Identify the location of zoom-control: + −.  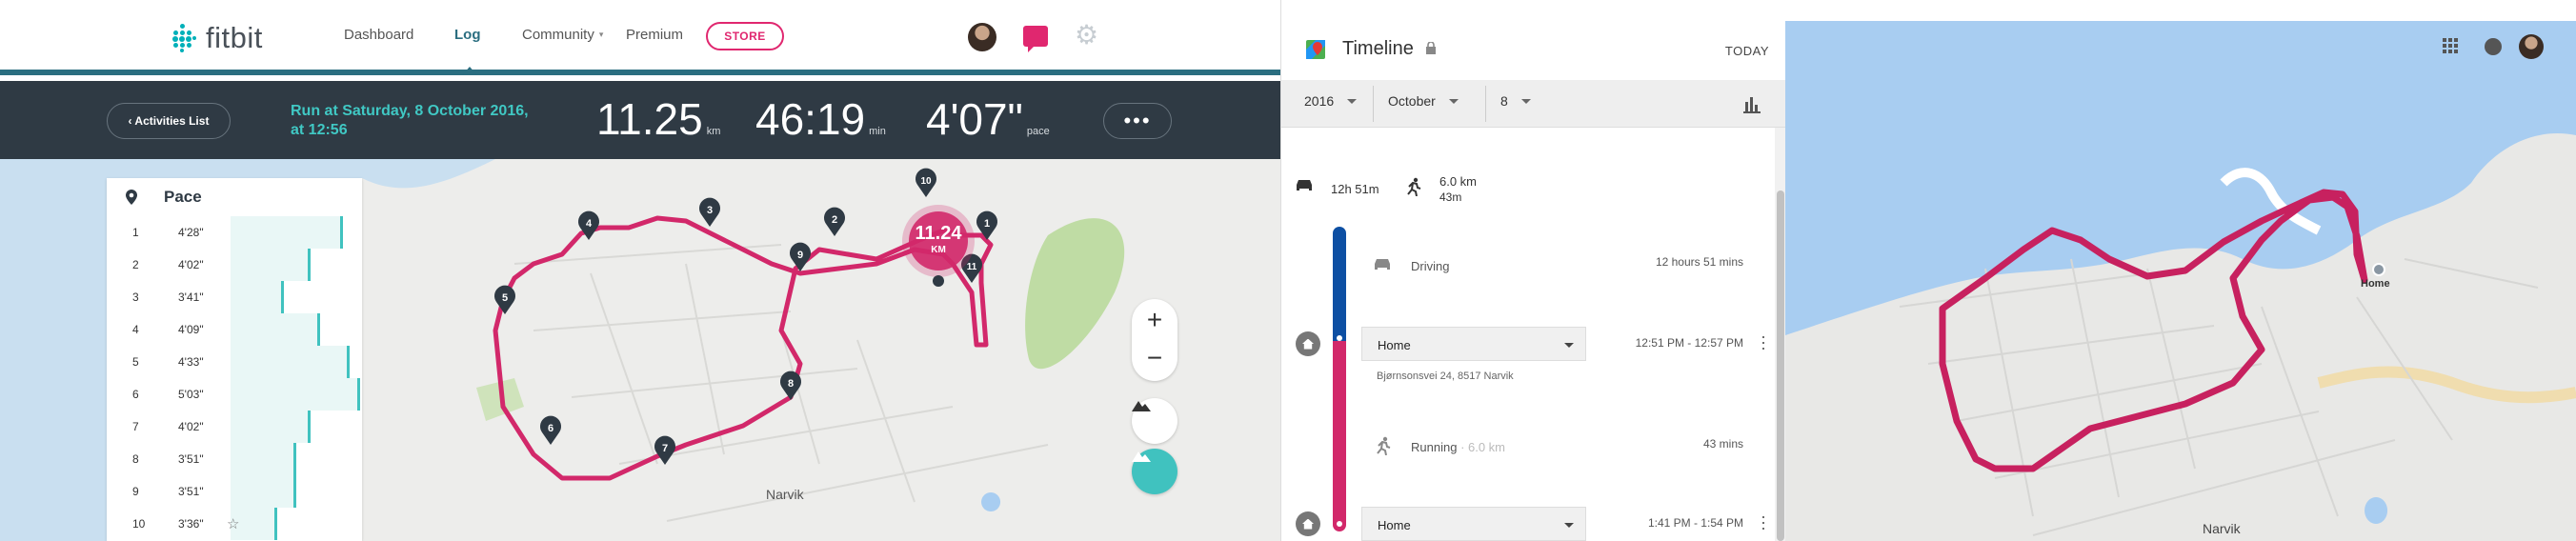
(1154, 340).